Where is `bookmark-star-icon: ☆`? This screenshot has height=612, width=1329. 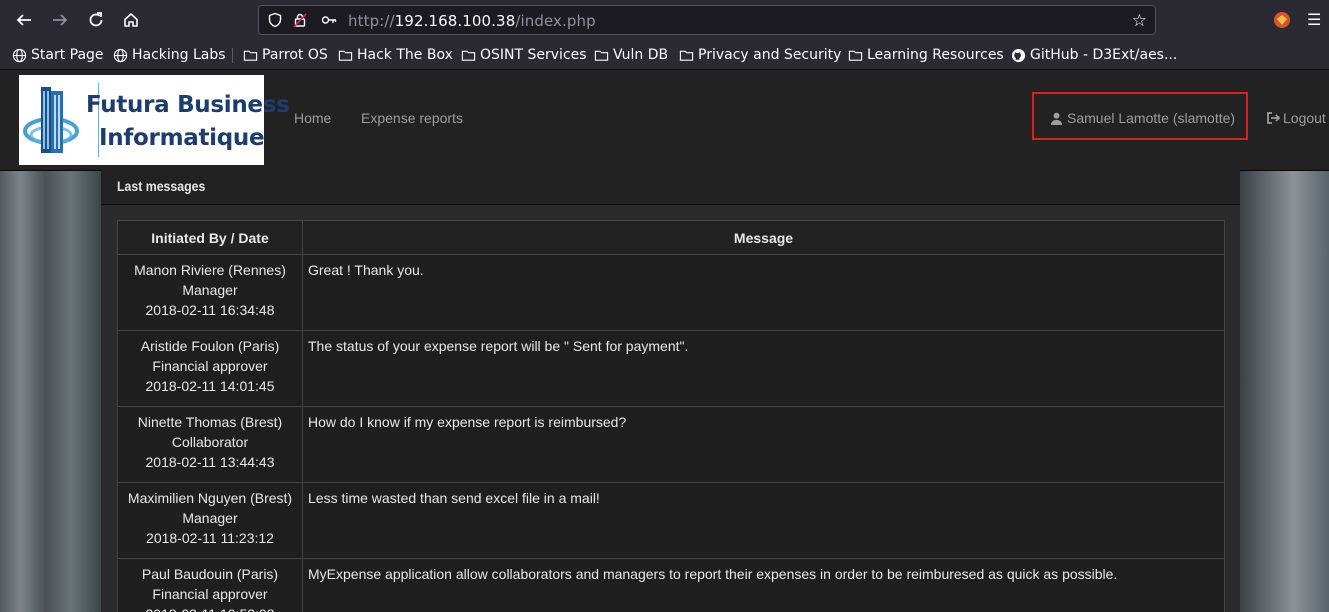
bookmark-star-icon: ☆ is located at coordinates (1139, 21).